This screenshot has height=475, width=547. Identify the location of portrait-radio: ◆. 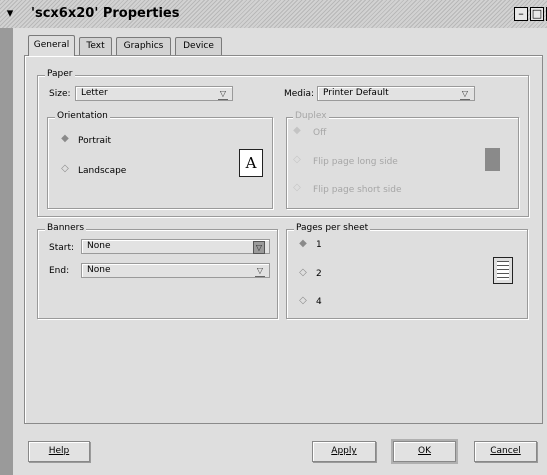
(65, 139).